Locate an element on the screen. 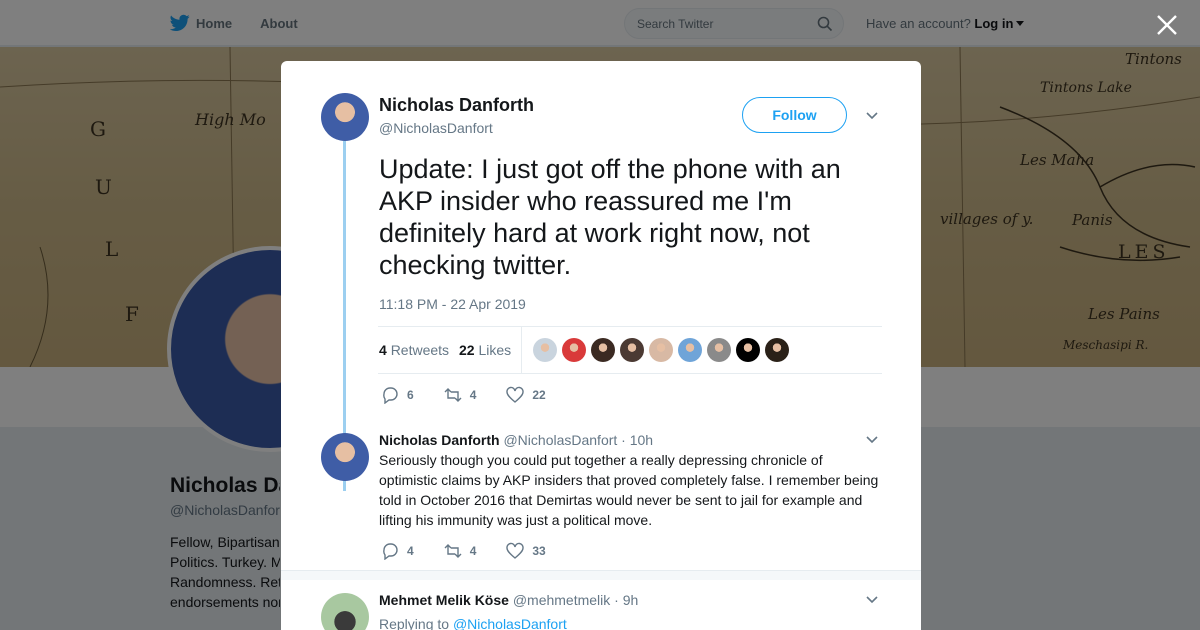 Image resolution: width=1200 pixels, height=630 pixels. replying-to-link: @NicholasDanfort is located at coordinates (510, 623).